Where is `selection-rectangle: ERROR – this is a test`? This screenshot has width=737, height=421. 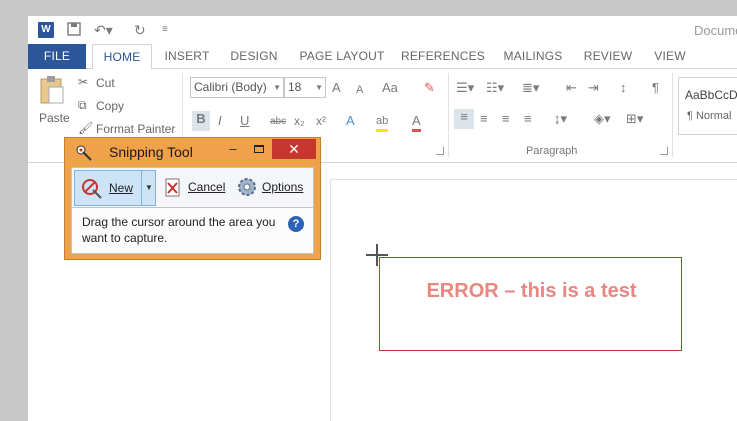
selection-rectangle: ERROR – this is a test is located at coordinates (530, 304).